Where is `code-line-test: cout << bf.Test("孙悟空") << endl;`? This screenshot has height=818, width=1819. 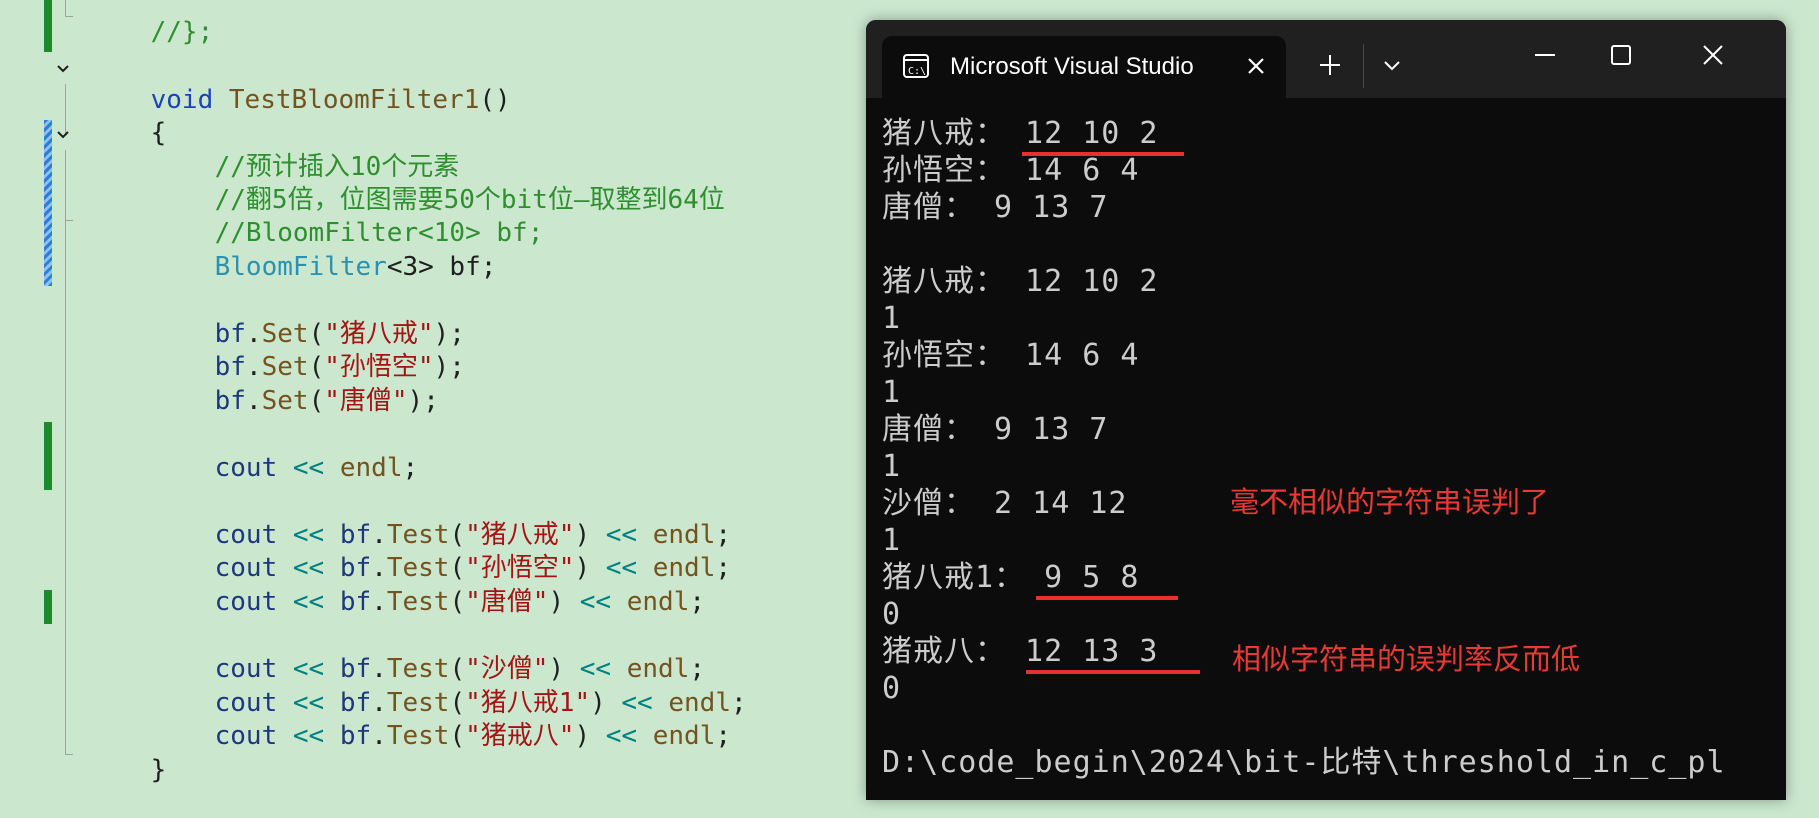 code-line-test: cout << bf.Test("孙悟空") << endl; is located at coordinates (441, 551).